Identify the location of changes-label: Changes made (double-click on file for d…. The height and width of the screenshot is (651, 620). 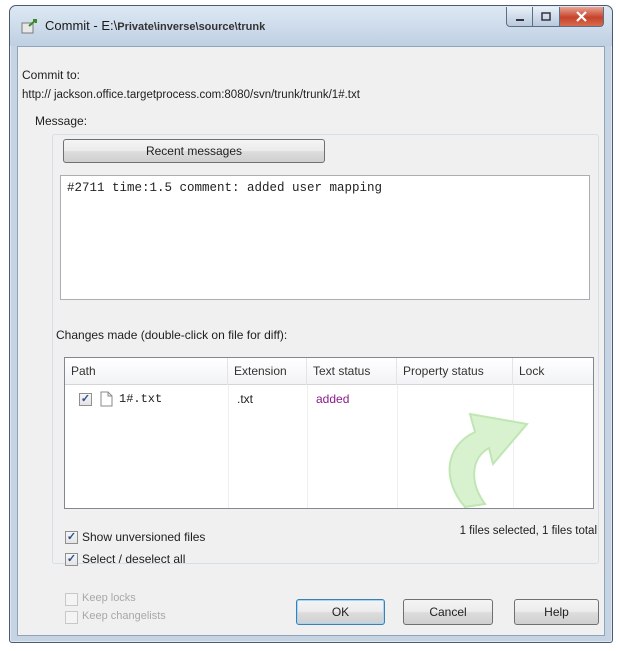
(172, 335).